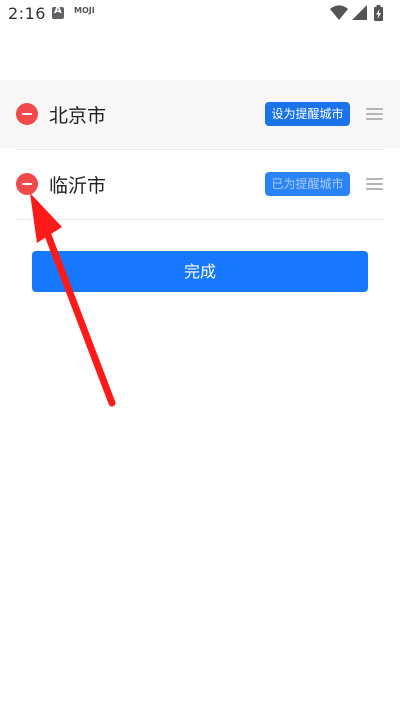 This screenshot has width=400, height=710. Describe the element at coordinates (378, 13) in the screenshot. I see `battery-charging-icon` at that location.